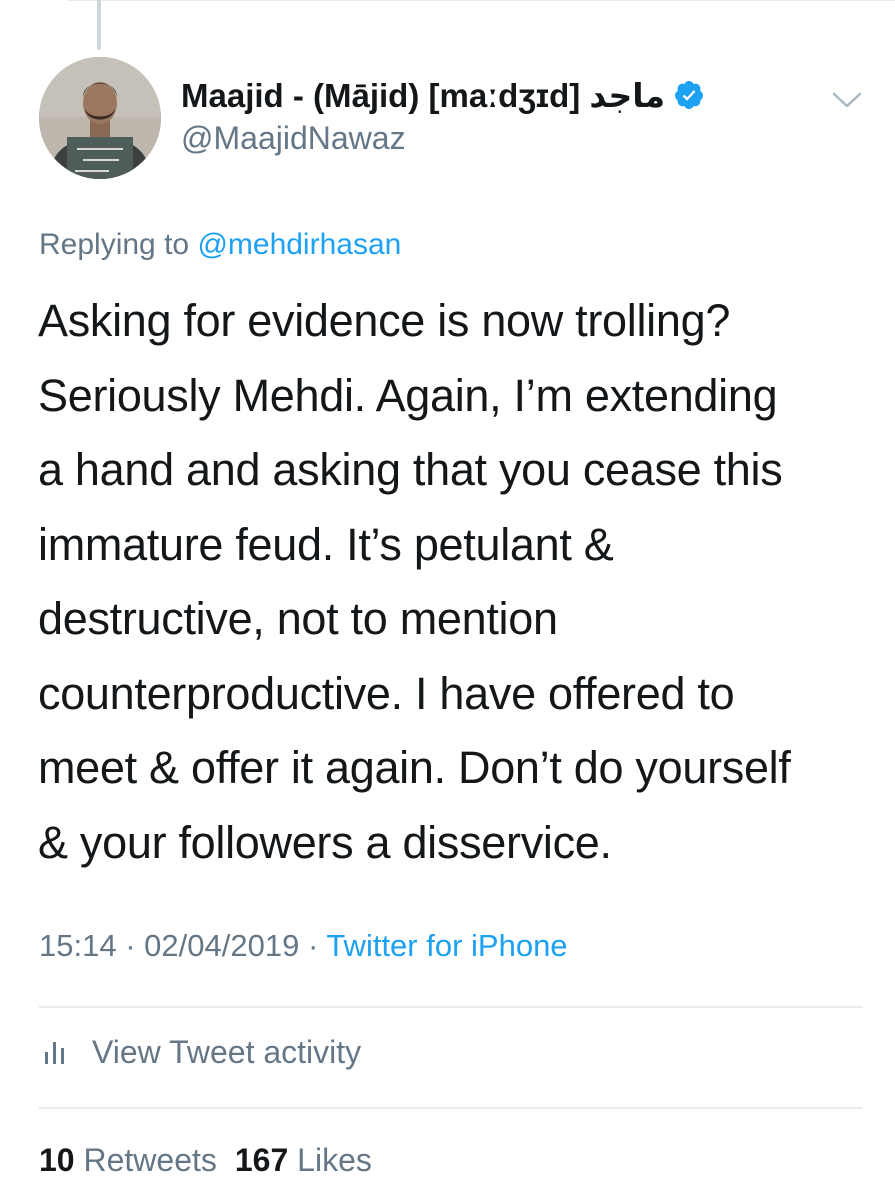 This screenshot has height=1200, width=895. What do you see at coordinates (299, 244) in the screenshot?
I see `reply-mention-link: @mehdirhasan` at bounding box center [299, 244].